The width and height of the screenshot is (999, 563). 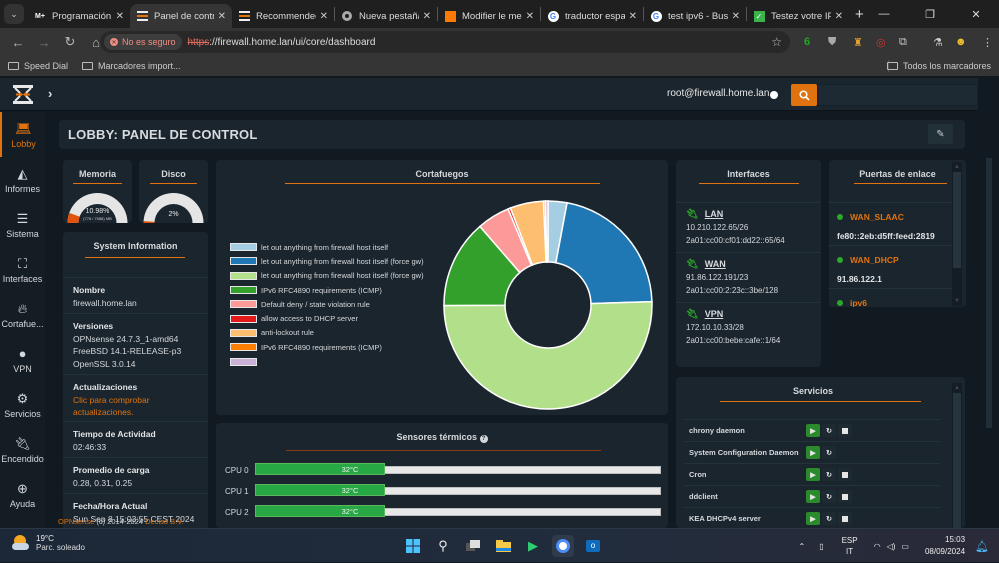 I want to click on close-window-button: ✕, so click(x=976, y=14).